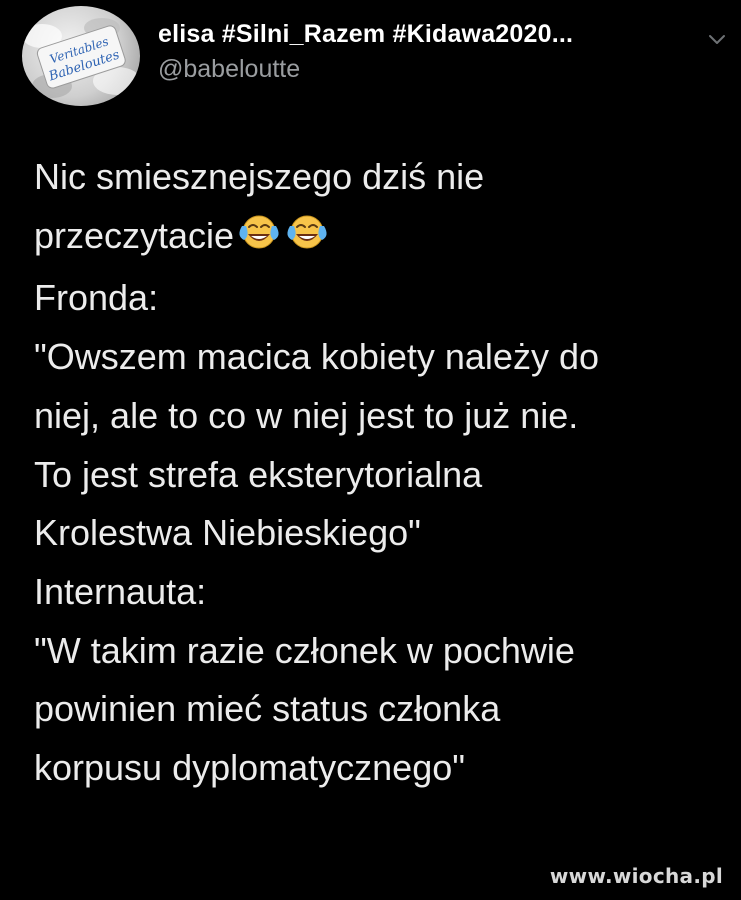  What do you see at coordinates (304, 650) in the screenshot?
I see `tweet-line: "W takim razie członek w pochwie` at bounding box center [304, 650].